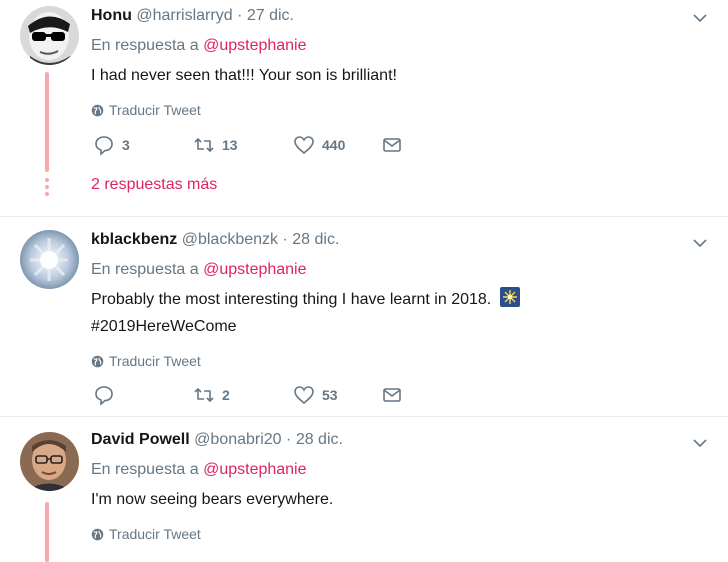 The image size is (728, 562). I want to click on tweet-header: kblackbenz @blackbenzk · 28 dic., so click(389, 240).